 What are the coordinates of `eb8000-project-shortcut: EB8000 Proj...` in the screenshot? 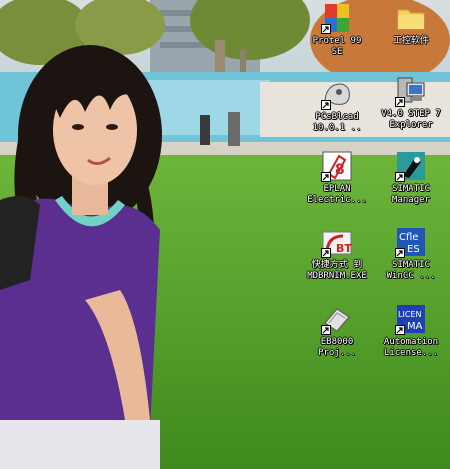 It's located at (337, 331).